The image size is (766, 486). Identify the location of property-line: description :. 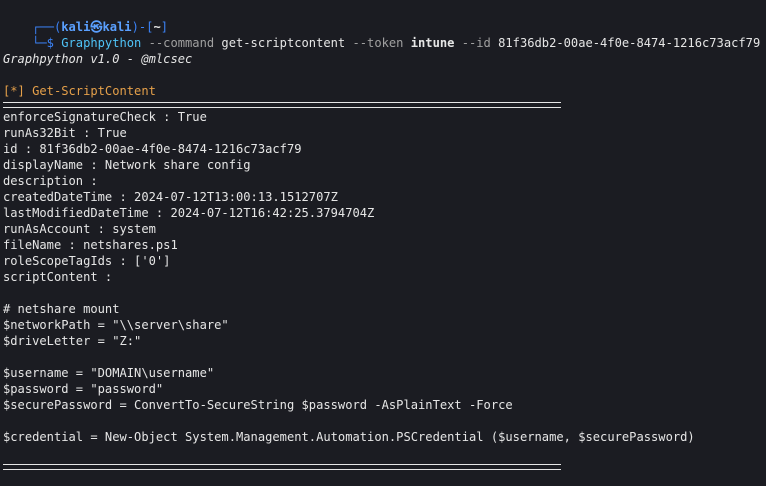
(50, 181).